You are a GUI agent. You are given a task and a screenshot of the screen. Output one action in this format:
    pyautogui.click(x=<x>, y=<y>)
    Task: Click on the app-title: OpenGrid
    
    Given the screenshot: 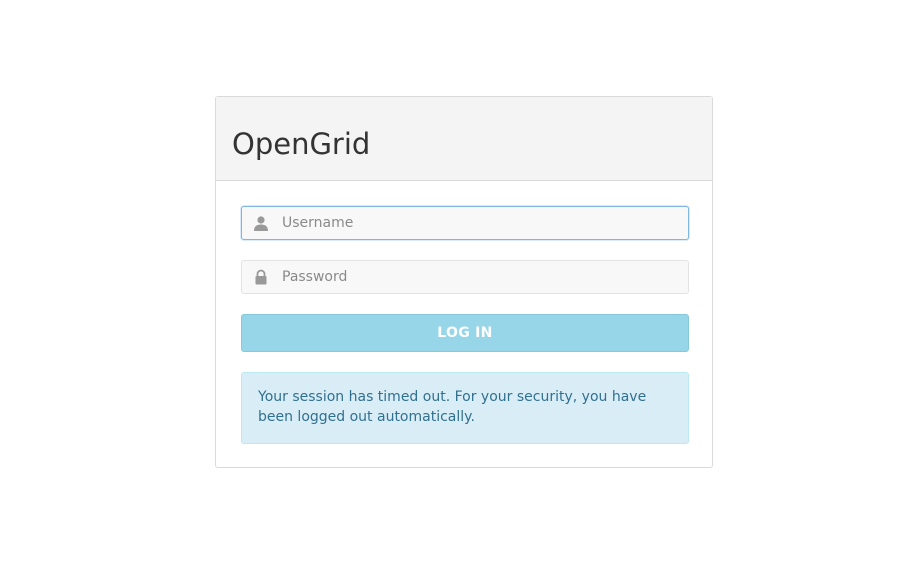 What is the action you would take?
    pyautogui.click(x=301, y=144)
    